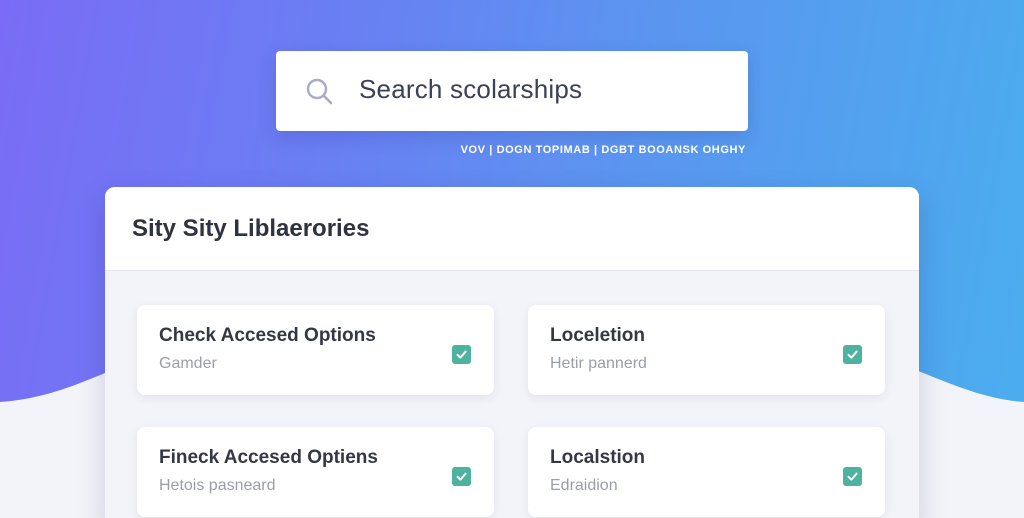 The width and height of the screenshot is (1024, 518). Describe the element at coordinates (188, 363) in the screenshot. I see `option-card-subtitle: Gamder` at that location.